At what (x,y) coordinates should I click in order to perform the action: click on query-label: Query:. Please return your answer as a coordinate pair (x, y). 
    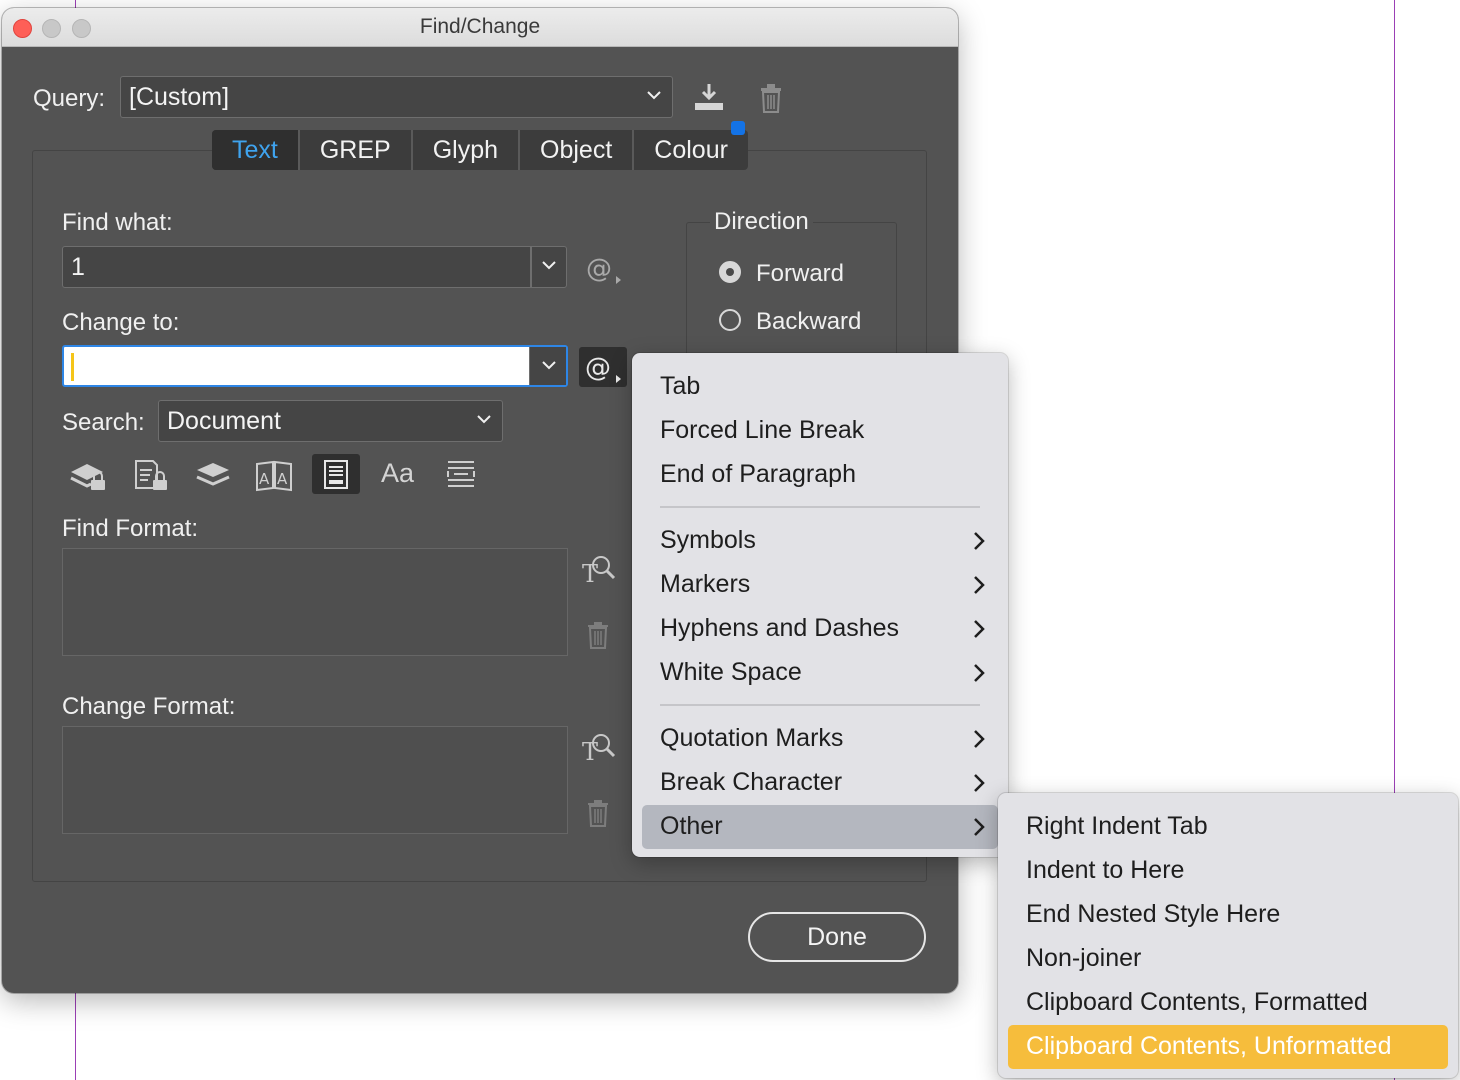
    Looking at the image, I should click on (69, 98).